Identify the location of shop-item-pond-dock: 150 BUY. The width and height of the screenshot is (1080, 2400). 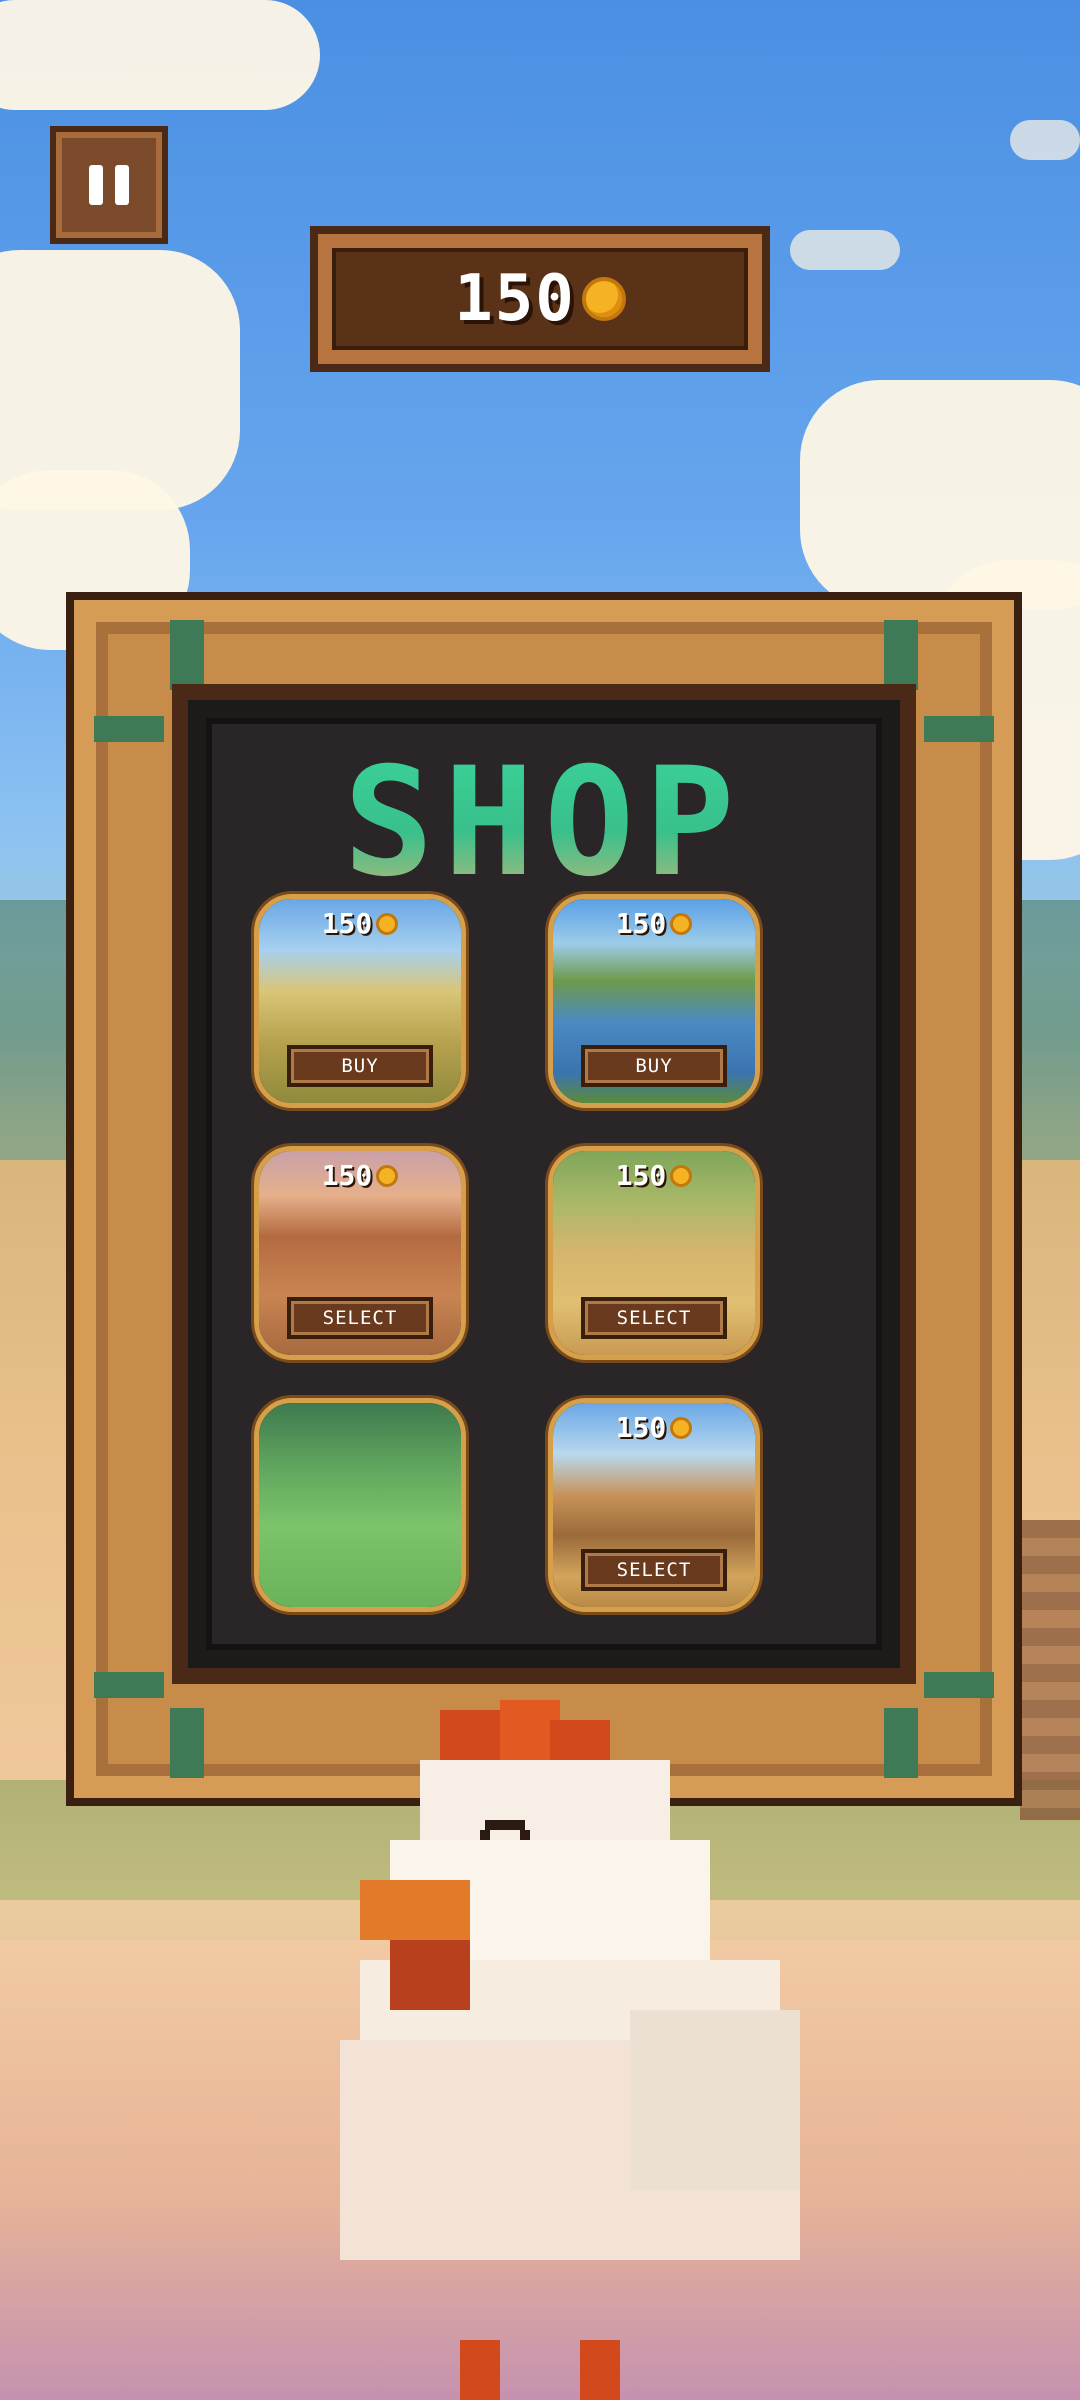
(654, 1001).